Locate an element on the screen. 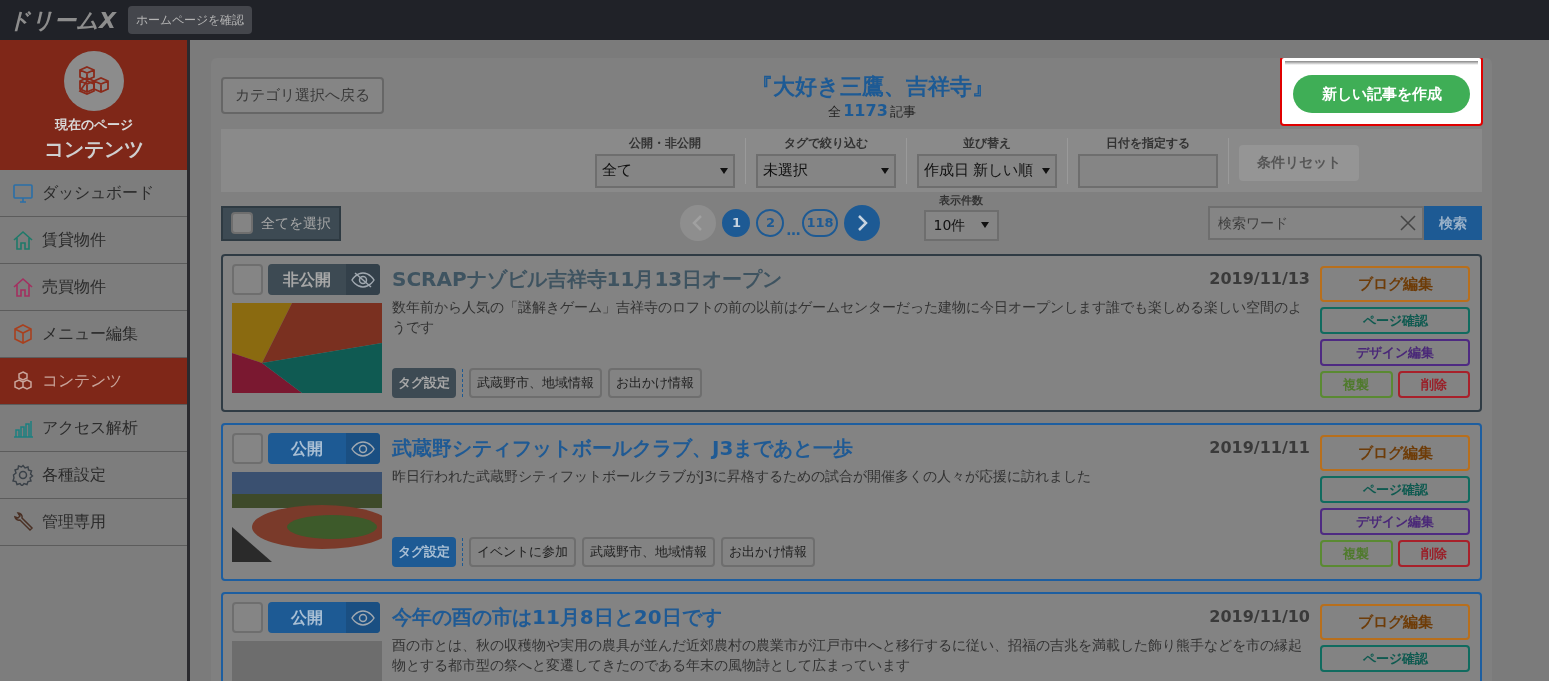 Image resolution: width=1549 pixels, height=681 pixels. cube-icon is located at coordinates (23, 334).